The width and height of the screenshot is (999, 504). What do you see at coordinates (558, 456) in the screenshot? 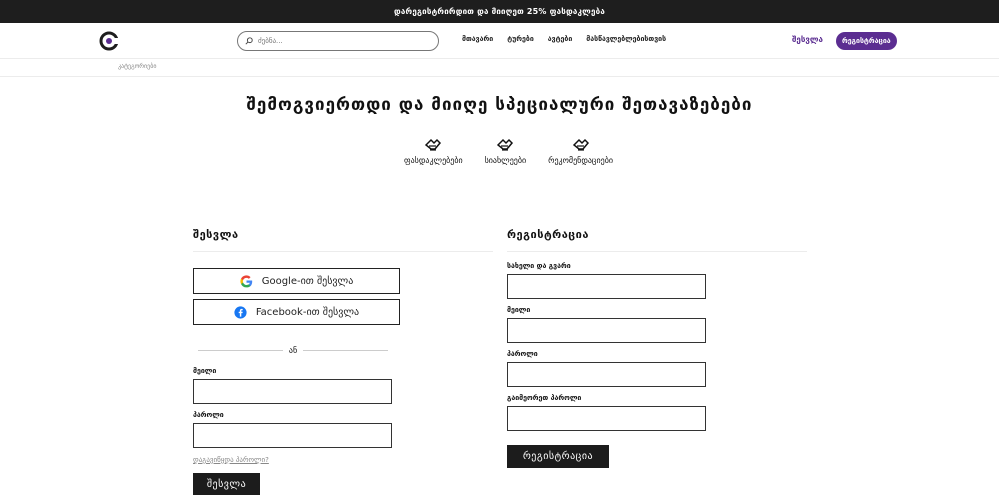
I see `register-submit-button: რეგისტრაცია` at bounding box center [558, 456].